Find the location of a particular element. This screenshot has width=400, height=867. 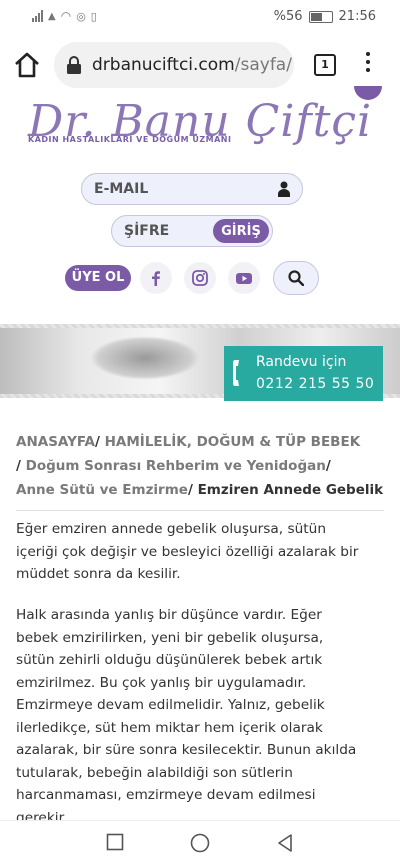

search-button is located at coordinates (296, 278).